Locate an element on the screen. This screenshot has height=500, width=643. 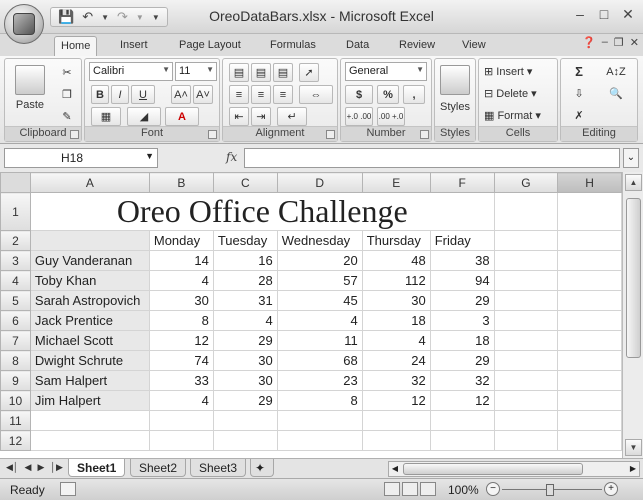
wrap-text-icon: ↵ is located at coordinates (292, 116).